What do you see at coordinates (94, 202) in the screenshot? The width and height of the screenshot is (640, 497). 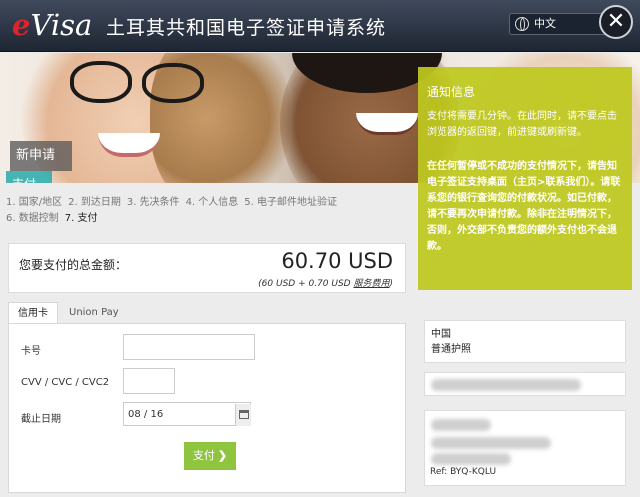 I see `step-2: 2. 到达日期` at bounding box center [94, 202].